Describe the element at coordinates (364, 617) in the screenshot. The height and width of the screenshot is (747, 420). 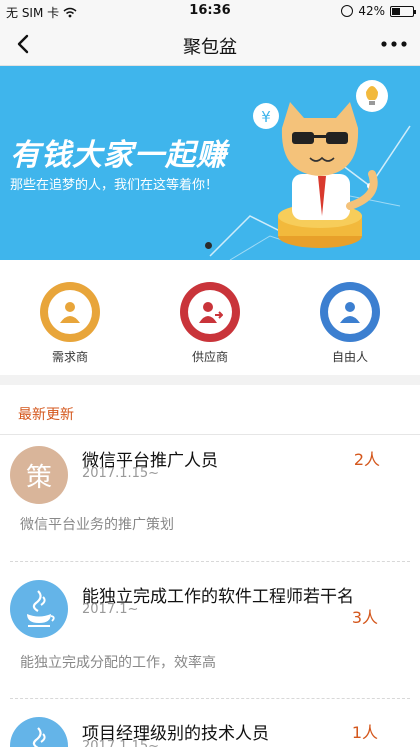
I see `listing-count: 3人` at that location.